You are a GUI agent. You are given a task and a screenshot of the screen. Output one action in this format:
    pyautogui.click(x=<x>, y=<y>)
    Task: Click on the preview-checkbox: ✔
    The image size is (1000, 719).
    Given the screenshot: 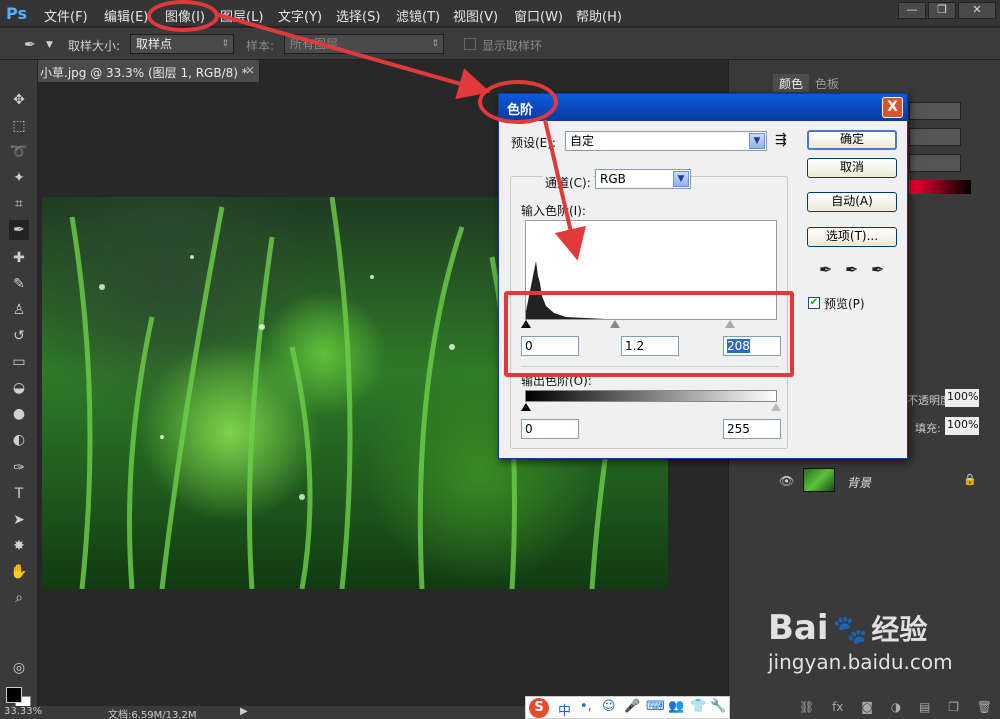 What is the action you would take?
    pyautogui.click(x=814, y=303)
    